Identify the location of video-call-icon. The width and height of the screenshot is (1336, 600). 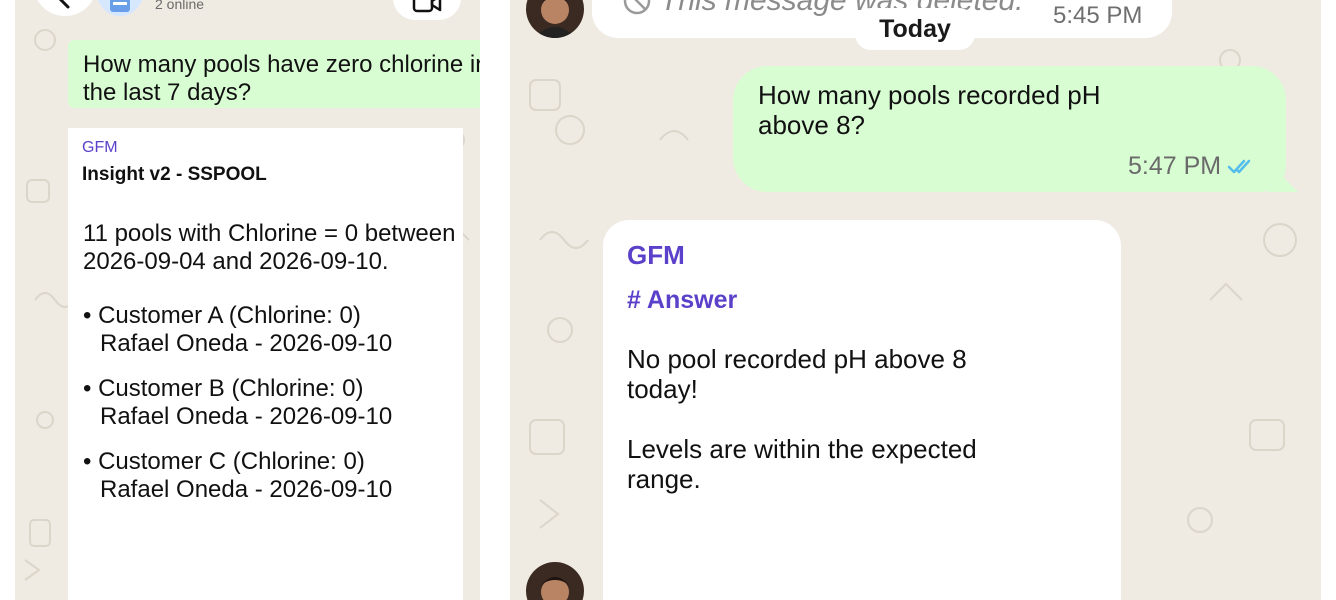
(427, 6).